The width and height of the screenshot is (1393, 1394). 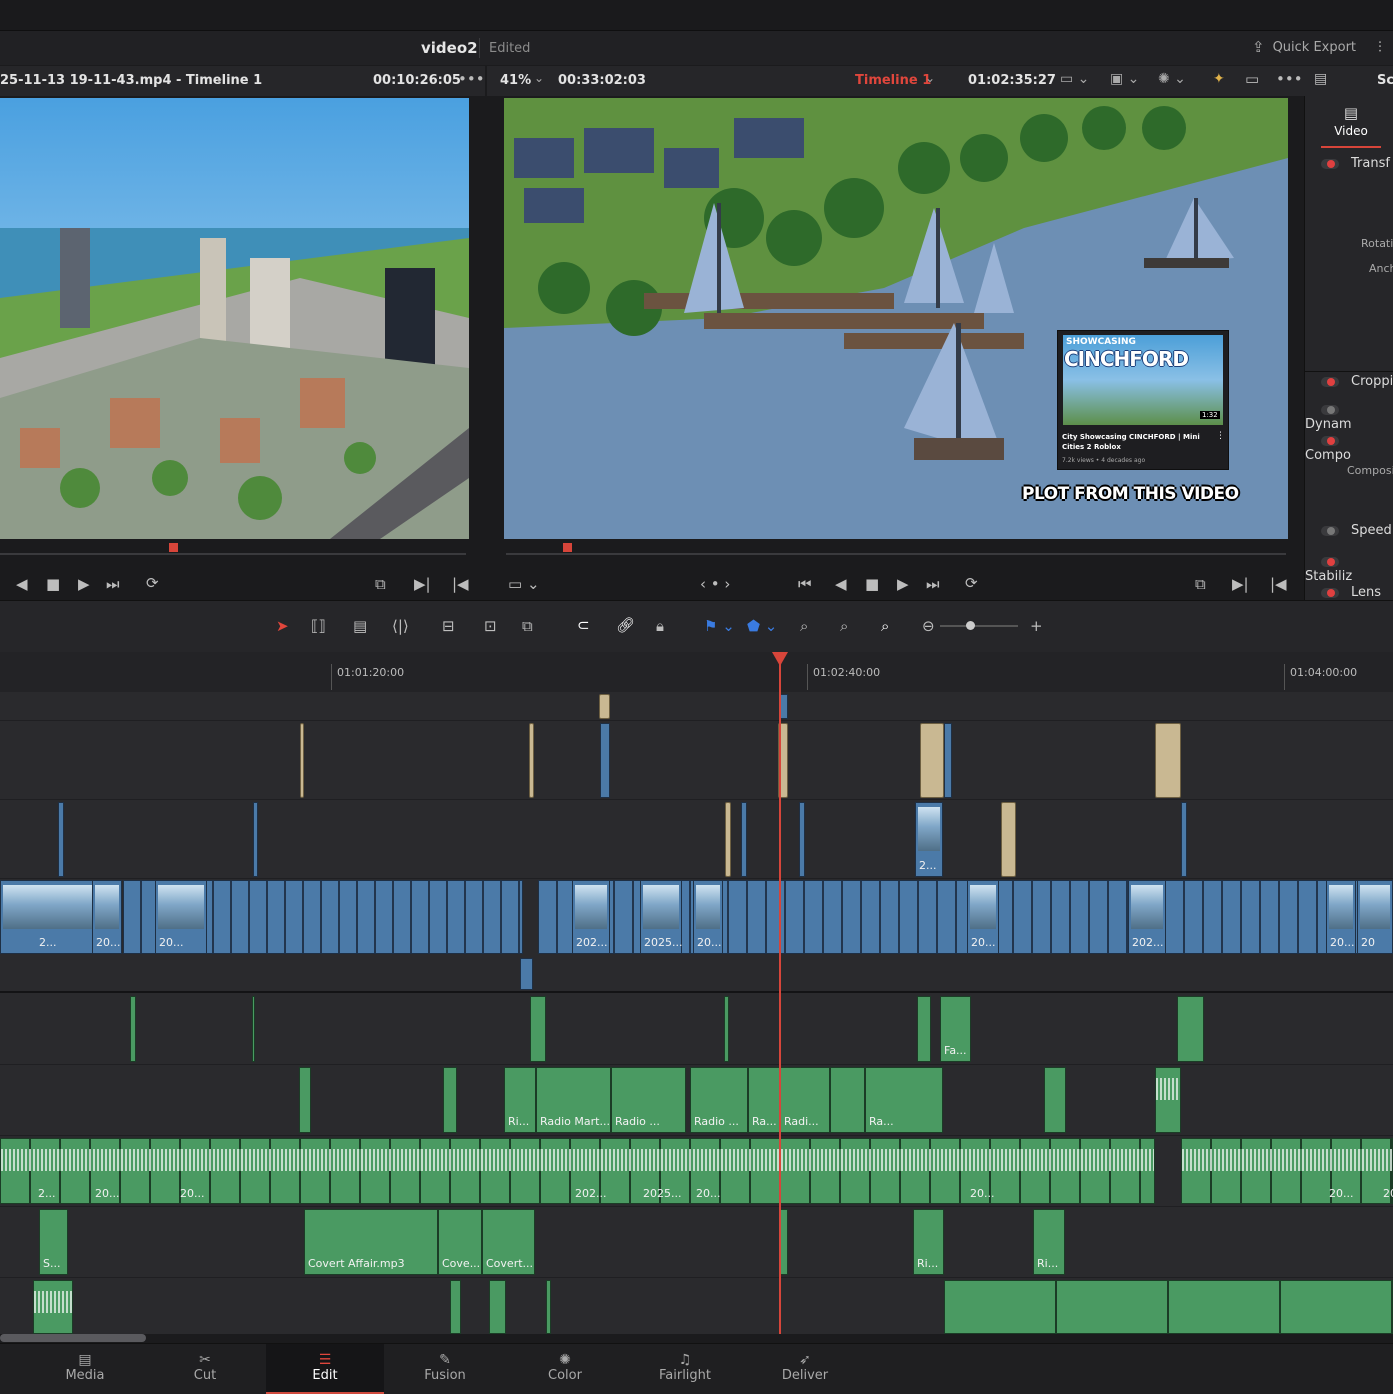 I want to click on zoom-detail-icon: ⌕, so click(x=844, y=626).